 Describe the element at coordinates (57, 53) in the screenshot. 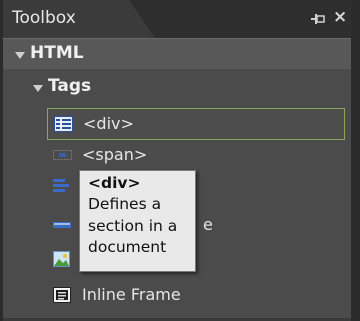

I see `group-html-label: HTML` at that location.